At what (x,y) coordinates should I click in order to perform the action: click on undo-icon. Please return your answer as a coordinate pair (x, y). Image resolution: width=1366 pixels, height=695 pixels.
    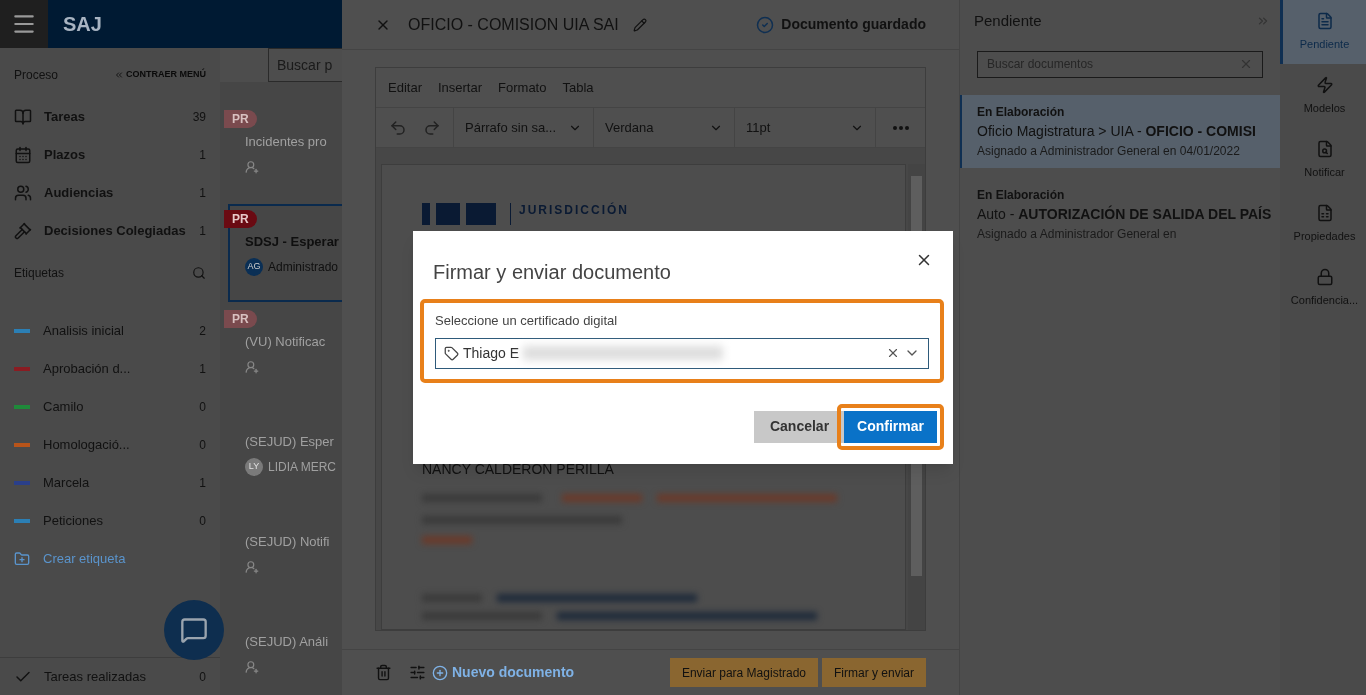
    Looking at the image, I should click on (397, 127).